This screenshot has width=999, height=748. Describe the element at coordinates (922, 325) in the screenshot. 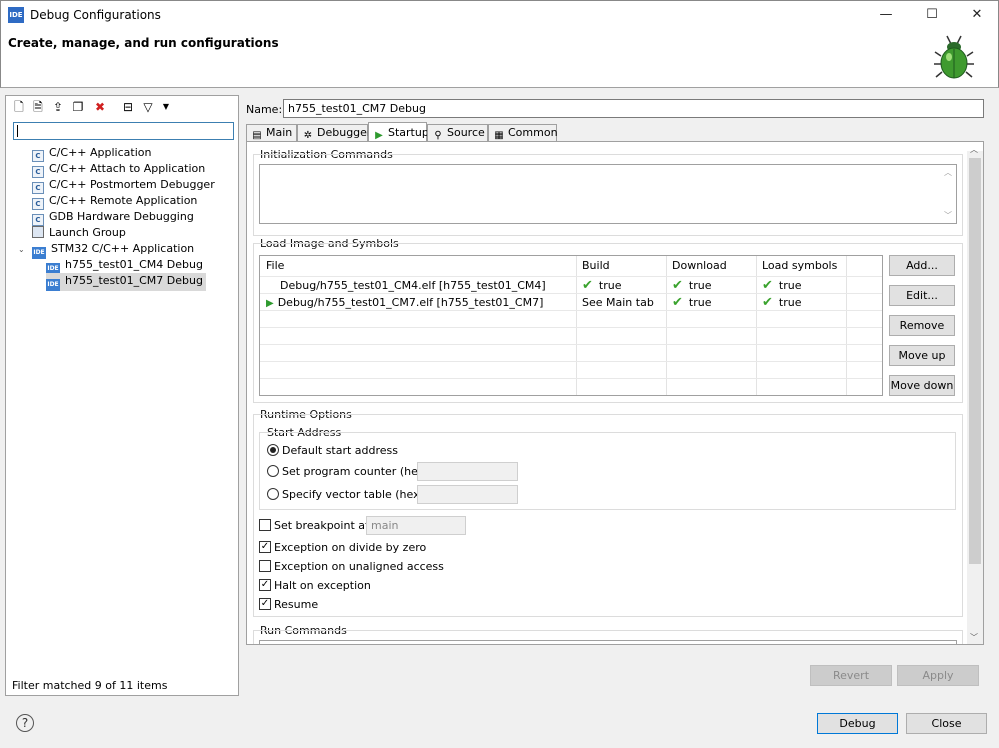

I see `remove-button: Remove` at that location.